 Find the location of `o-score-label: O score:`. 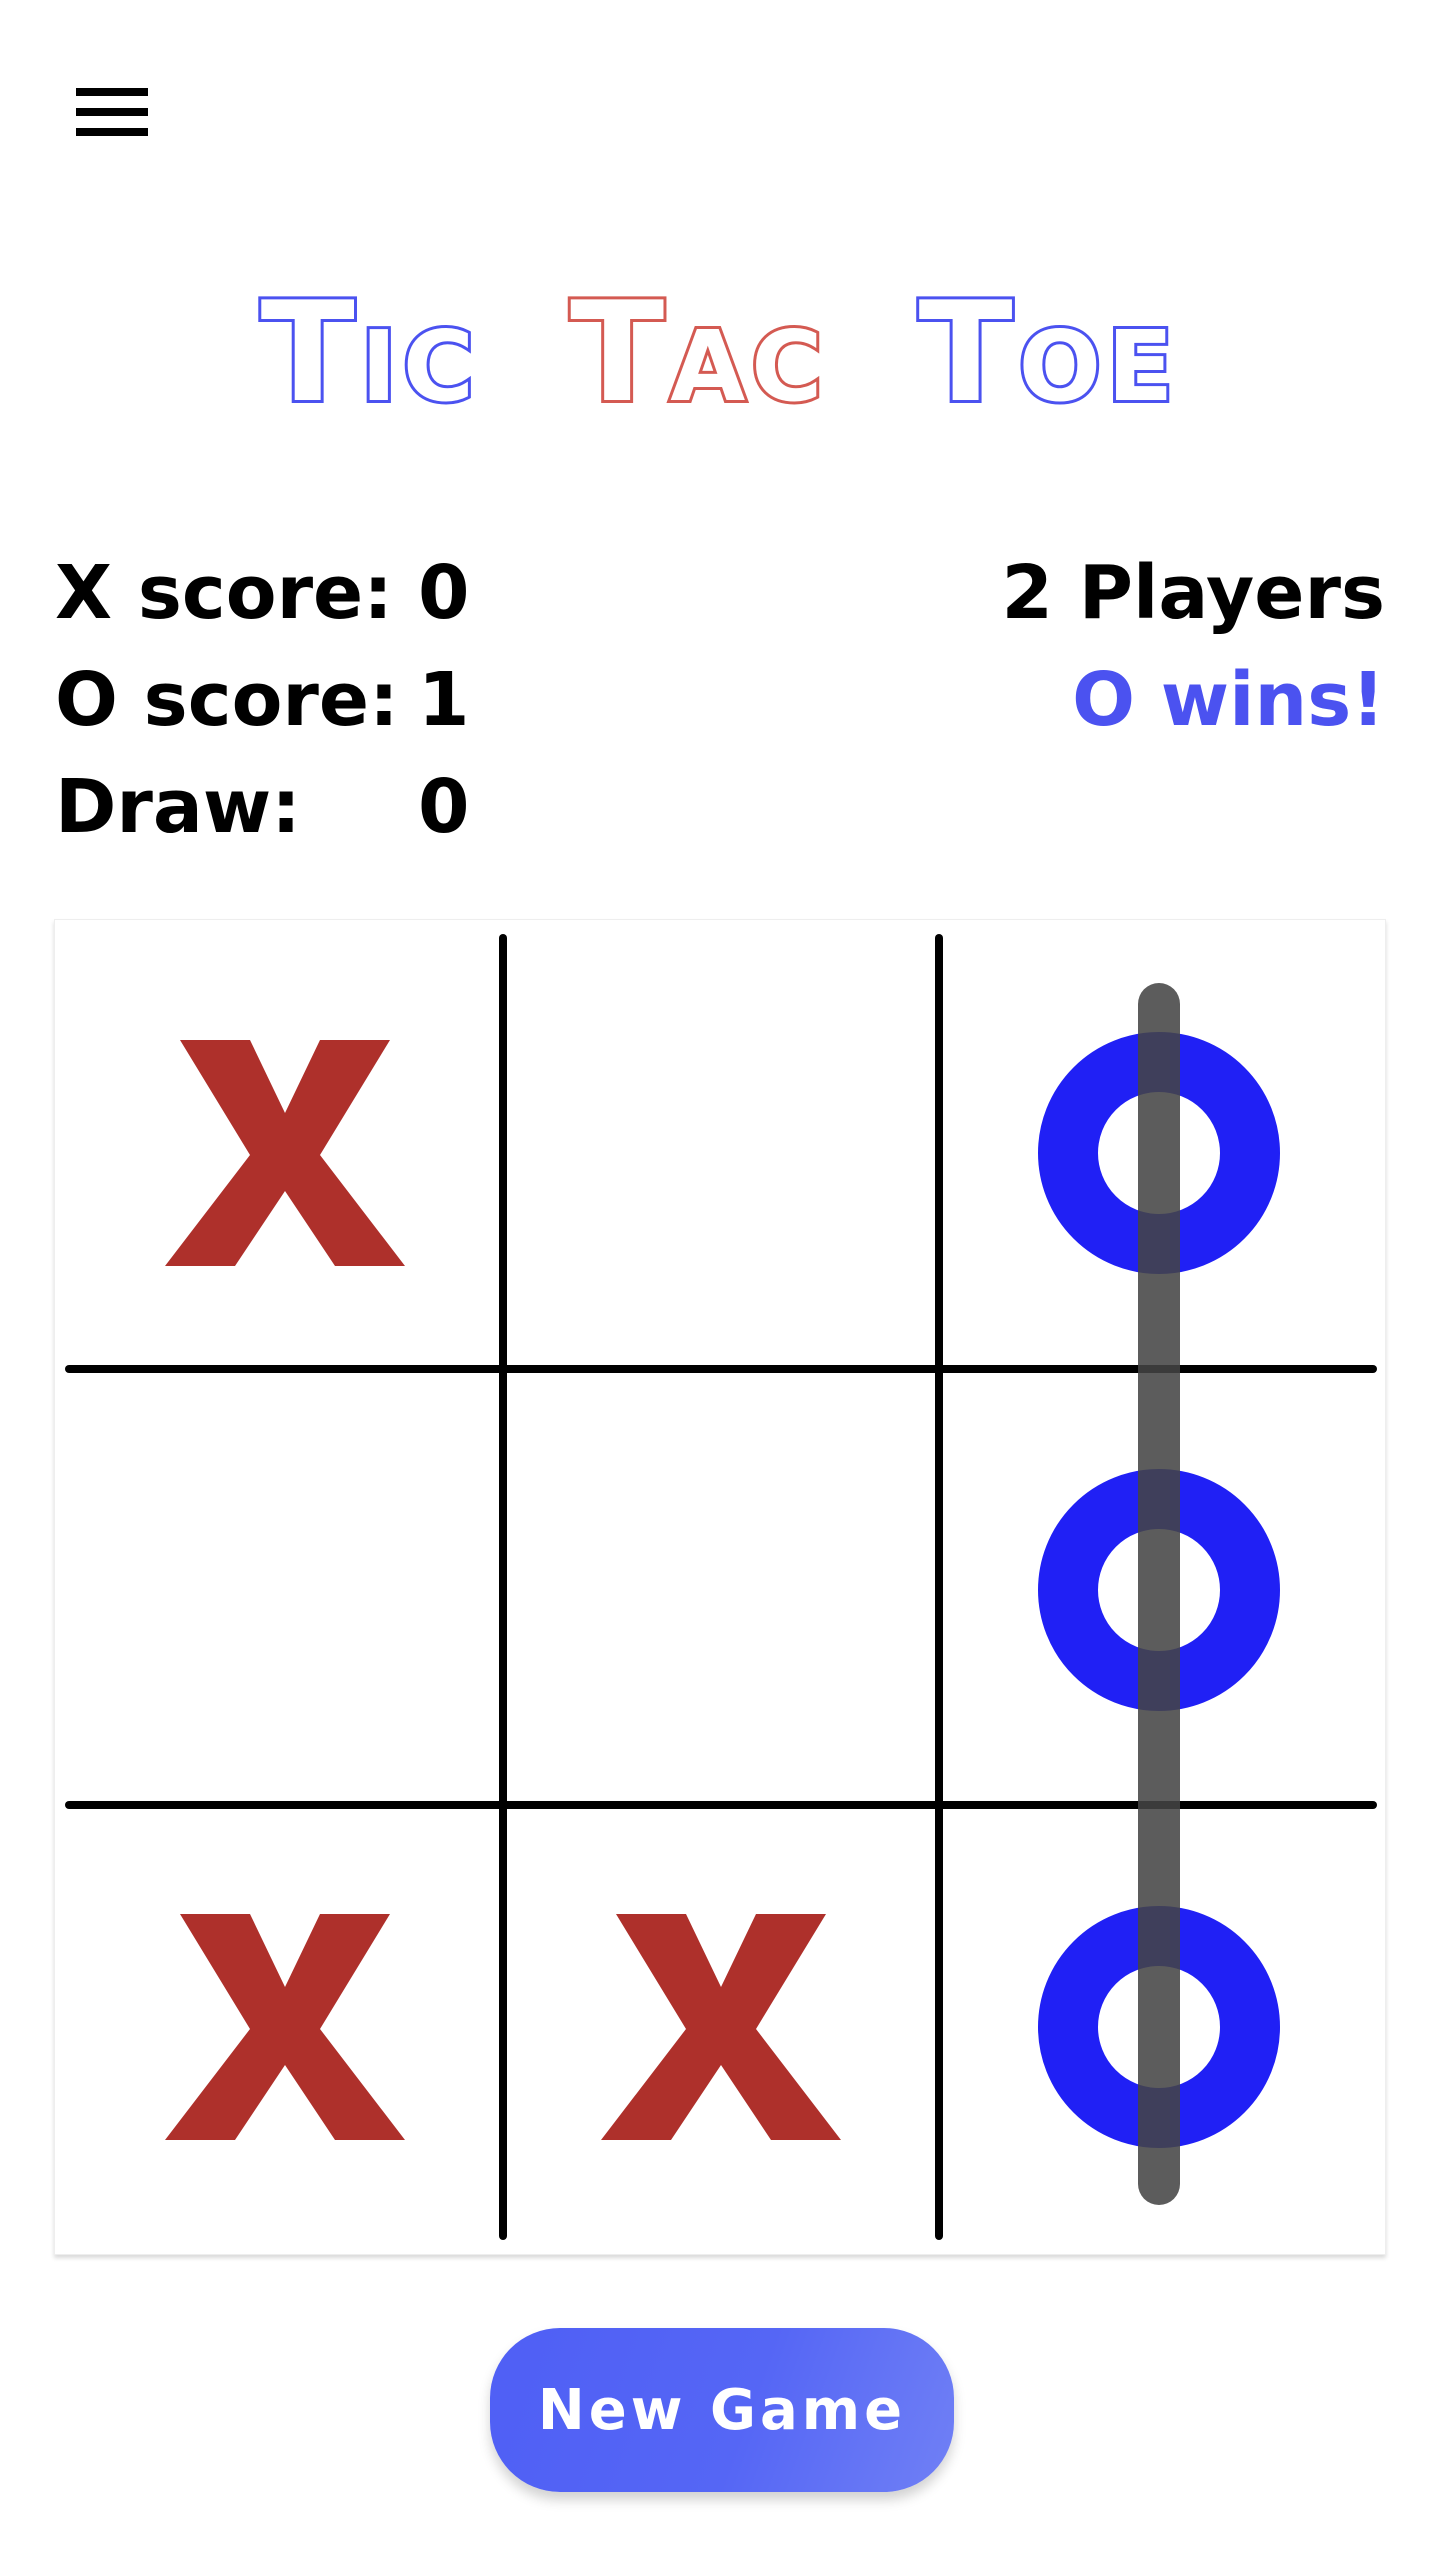

o-score-label: O score: is located at coordinates (227, 700).